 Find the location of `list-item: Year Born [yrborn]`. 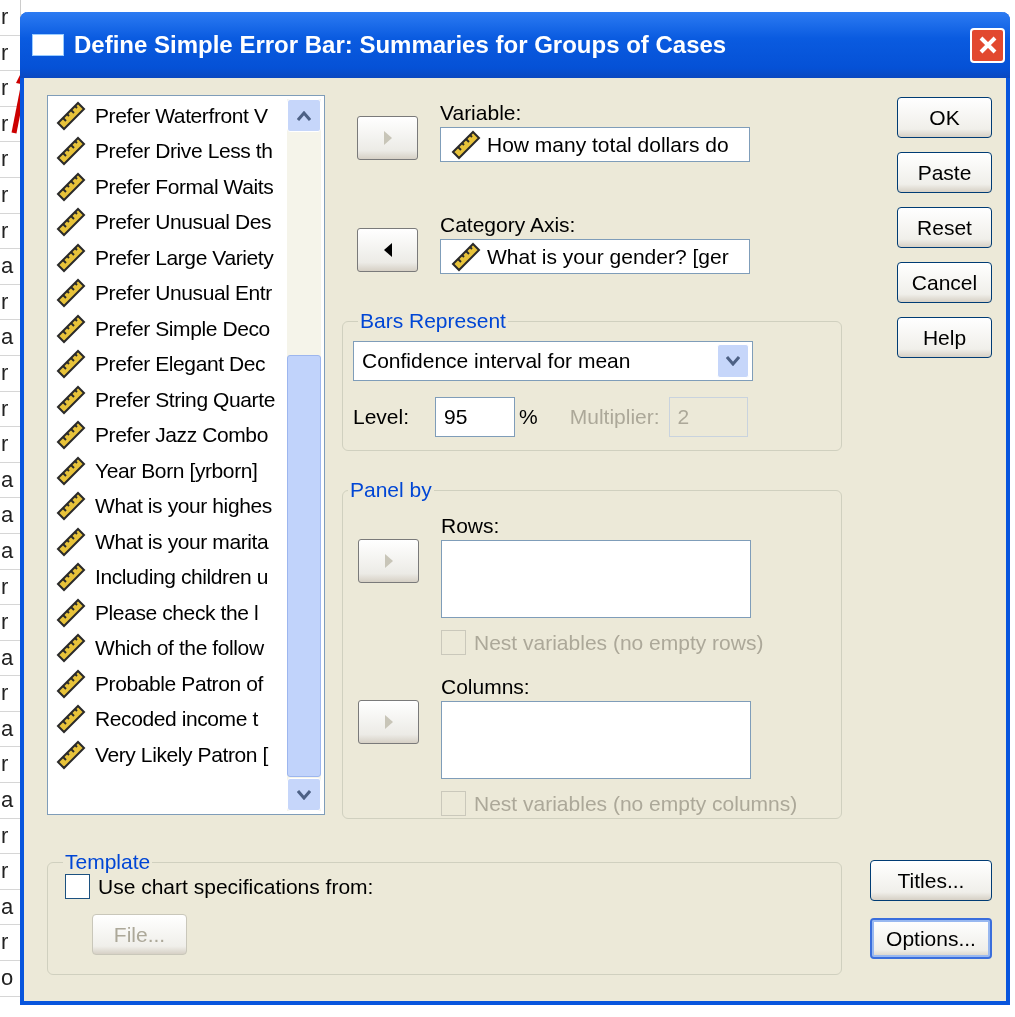

list-item: Year Born [yrborn] is located at coordinates (176, 470).